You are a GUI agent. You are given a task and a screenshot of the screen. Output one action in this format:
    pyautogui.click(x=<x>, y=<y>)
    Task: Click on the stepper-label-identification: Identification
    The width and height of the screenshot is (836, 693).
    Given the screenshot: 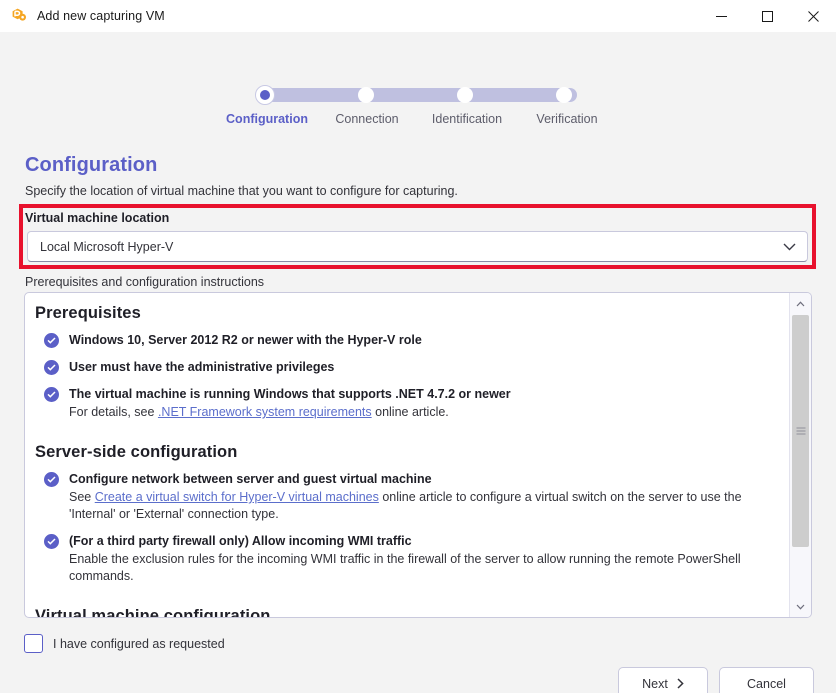 What is the action you would take?
    pyautogui.click(x=467, y=119)
    